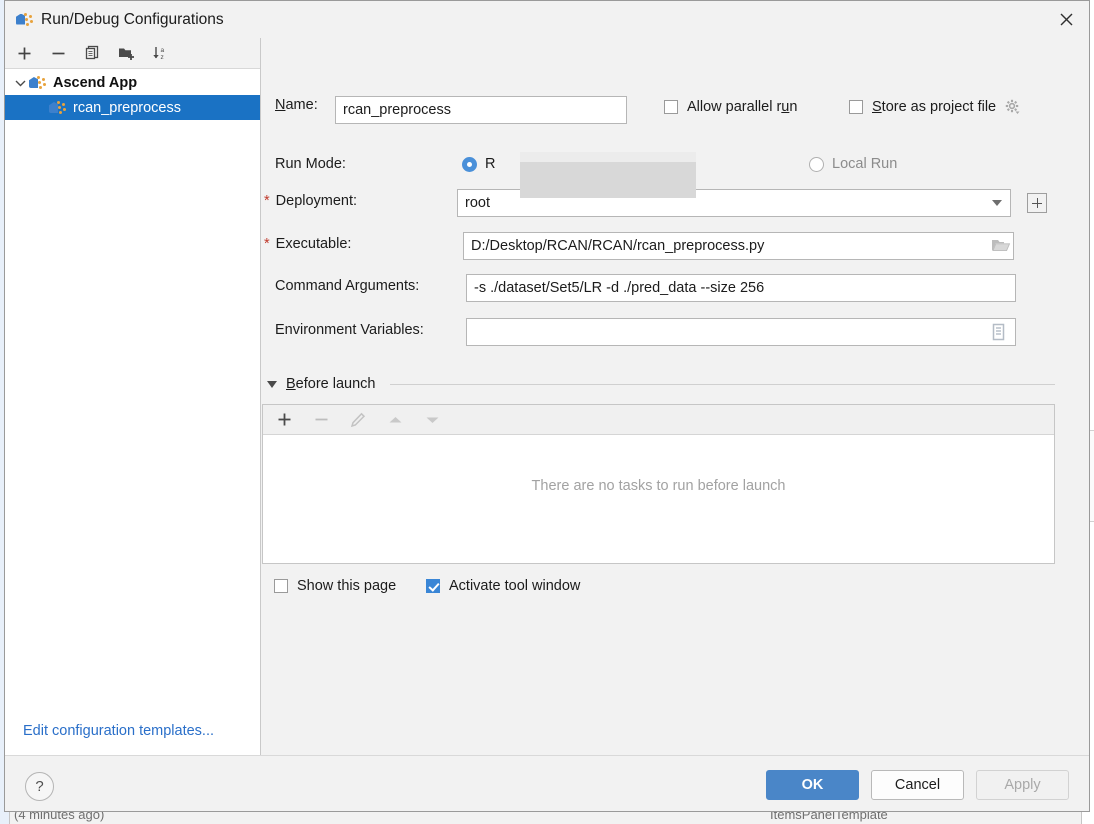  What do you see at coordinates (742, 107) in the screenshot?
I see `allow-parallel-run-label: Allow parallel run` at bounding box center [742, 107].